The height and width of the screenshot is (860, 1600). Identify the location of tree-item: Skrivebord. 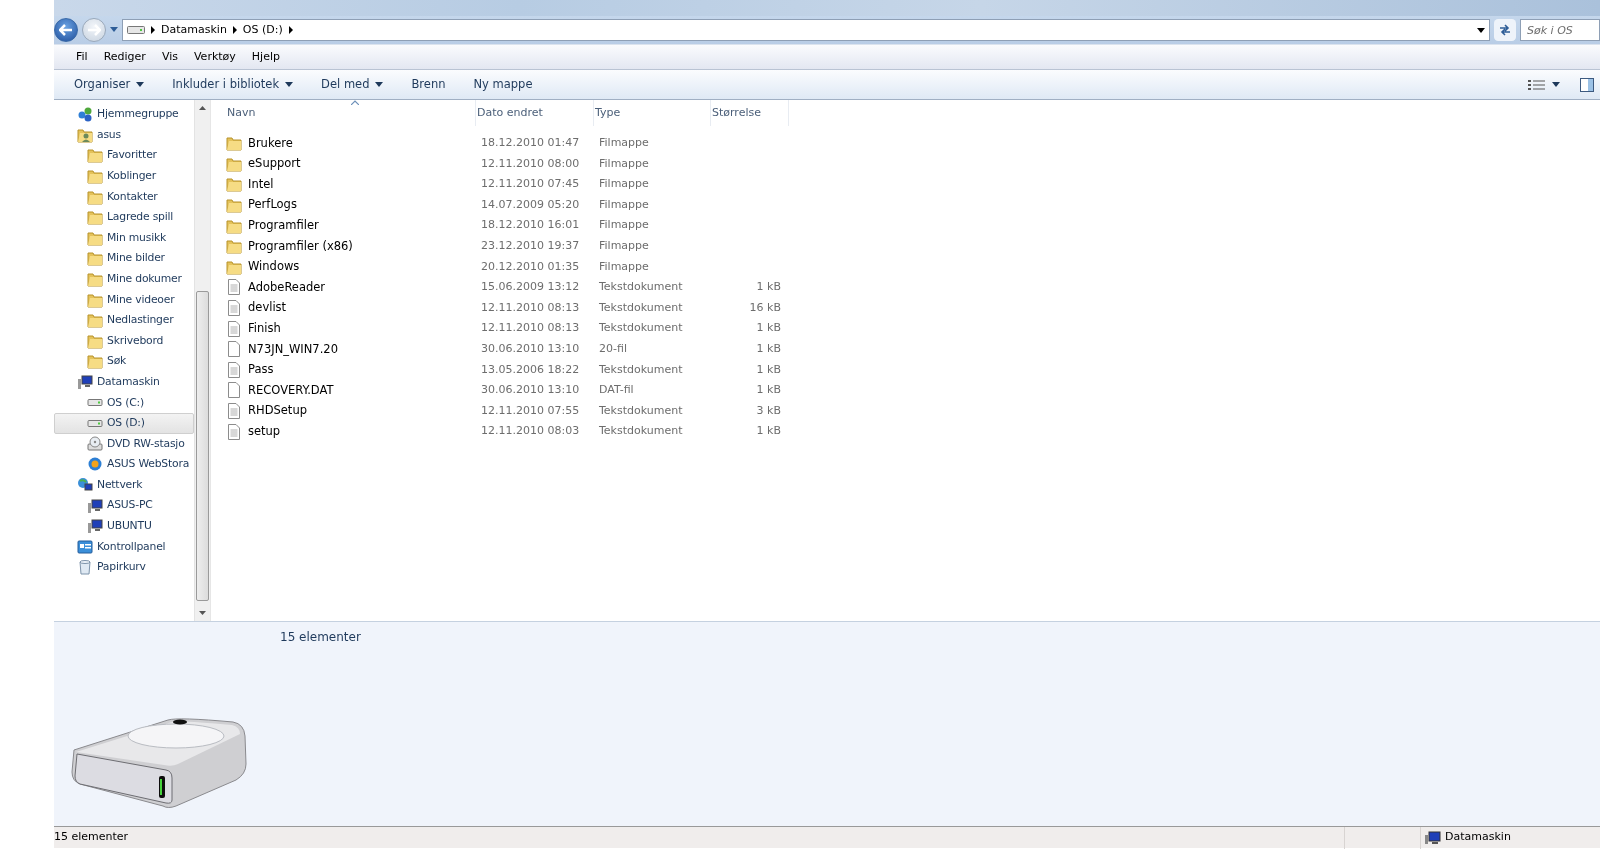
(124, 341).